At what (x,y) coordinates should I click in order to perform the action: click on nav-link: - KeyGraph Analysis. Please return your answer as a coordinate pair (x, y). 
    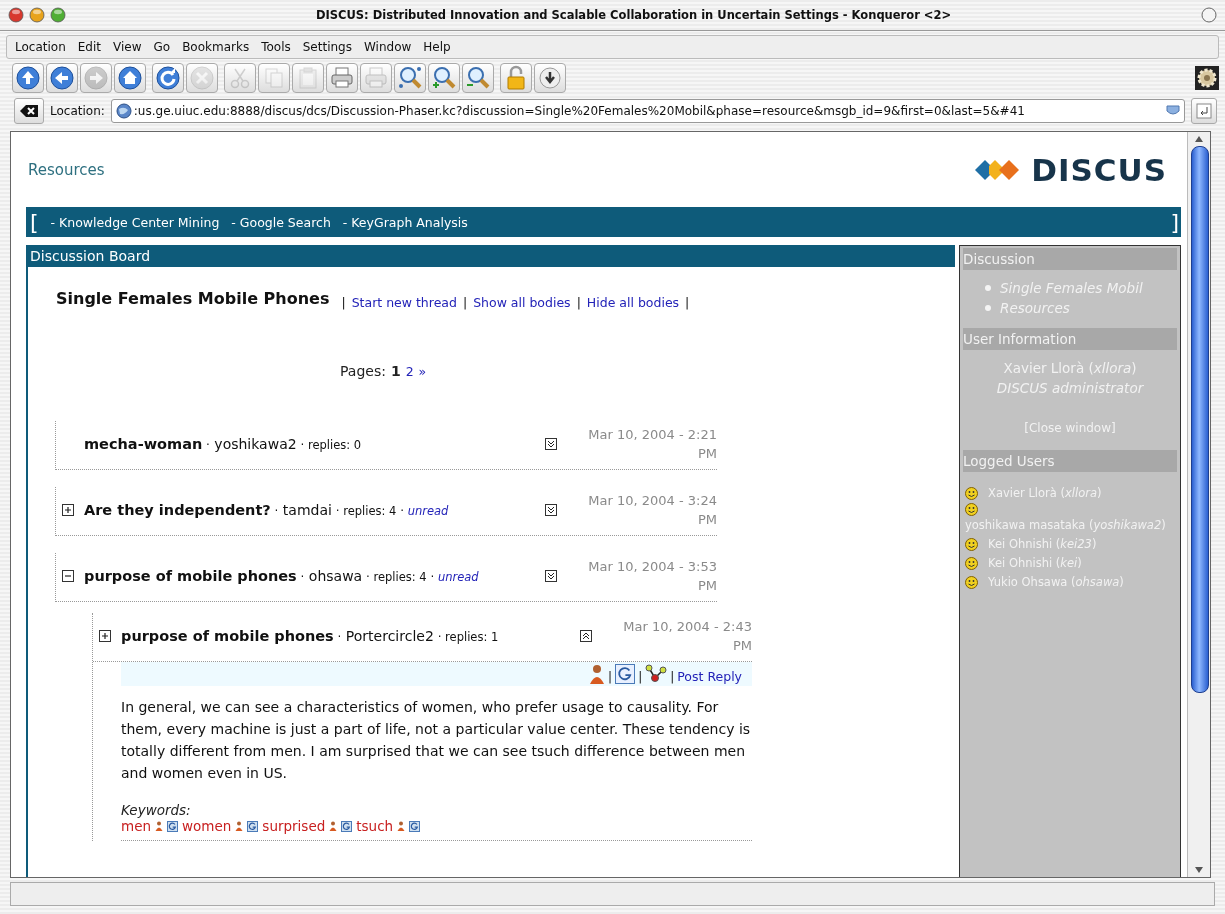
    Looking at the image, I should click on (405, 222).